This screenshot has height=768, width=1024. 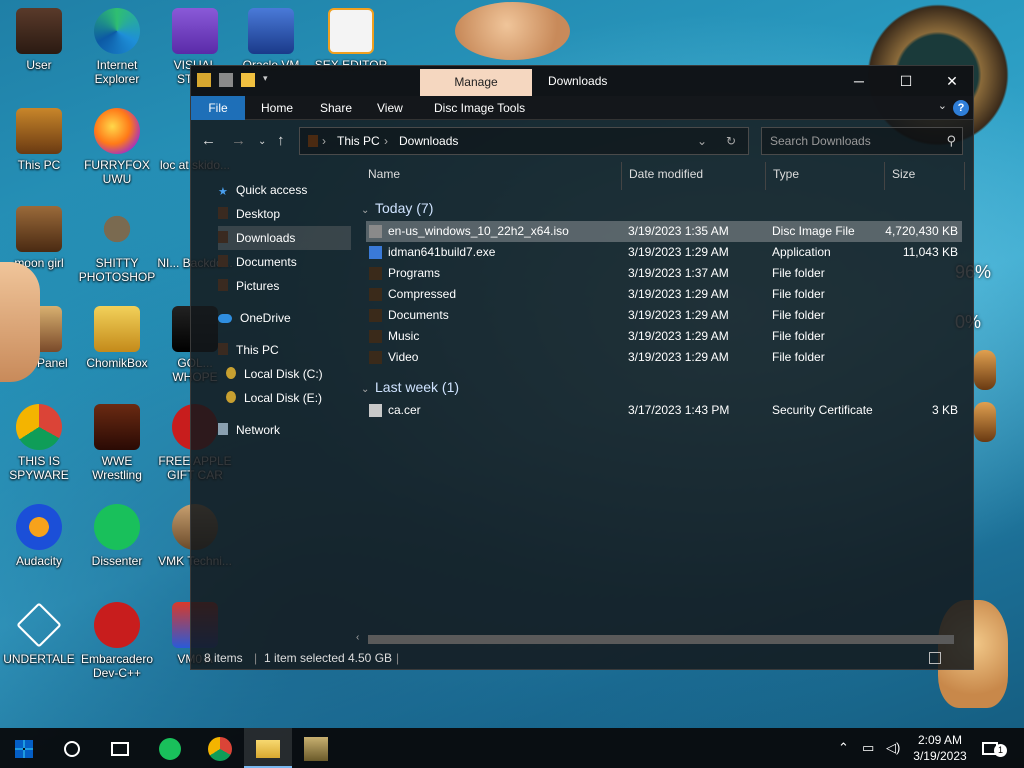 What do you see at coordinates (284, 214) in the screenshot?
I see `sidebar-item-desktop: Desktop` at bounding box center [284, 214].